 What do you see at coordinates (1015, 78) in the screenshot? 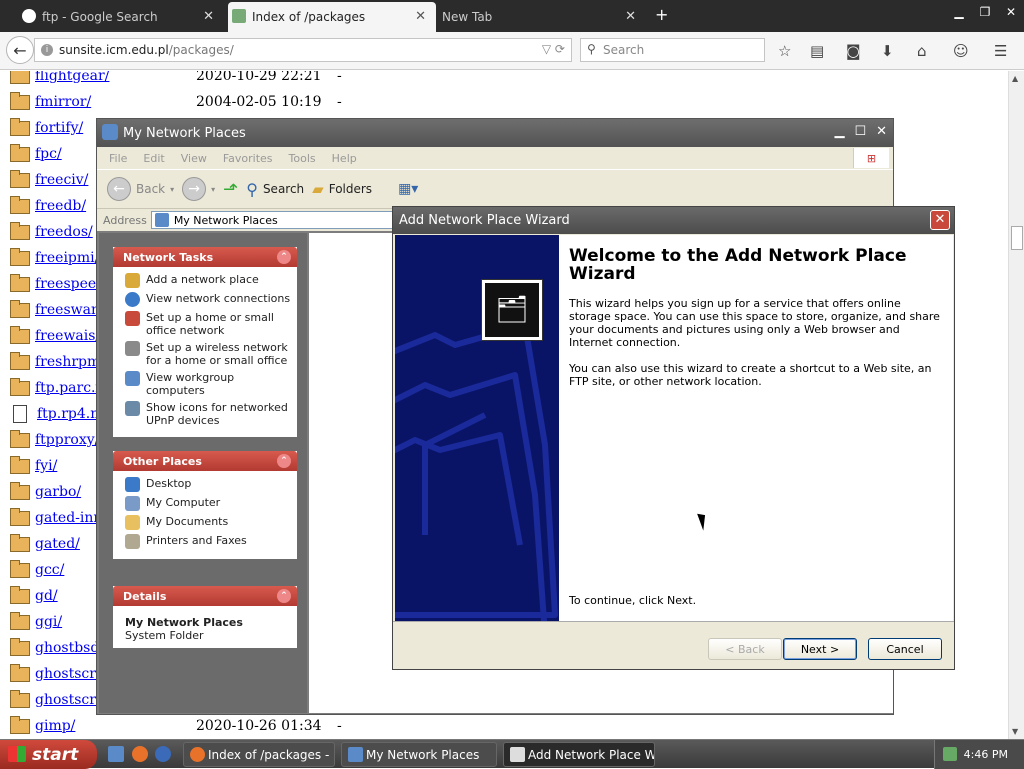
I see `scroll-up-icon: ▲` at bounding box center [1015, 78].